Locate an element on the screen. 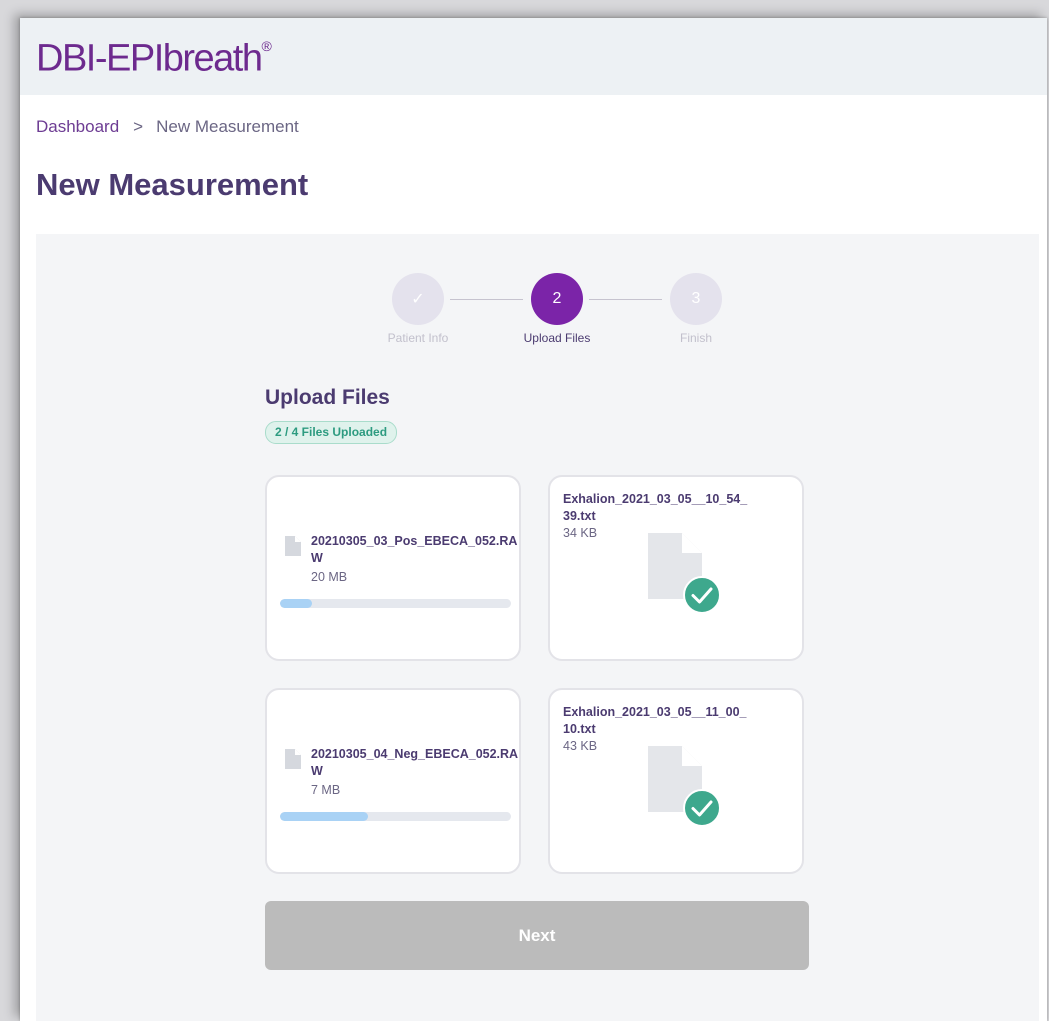  file-size: 20 MB is located at coordinates (329, 577).